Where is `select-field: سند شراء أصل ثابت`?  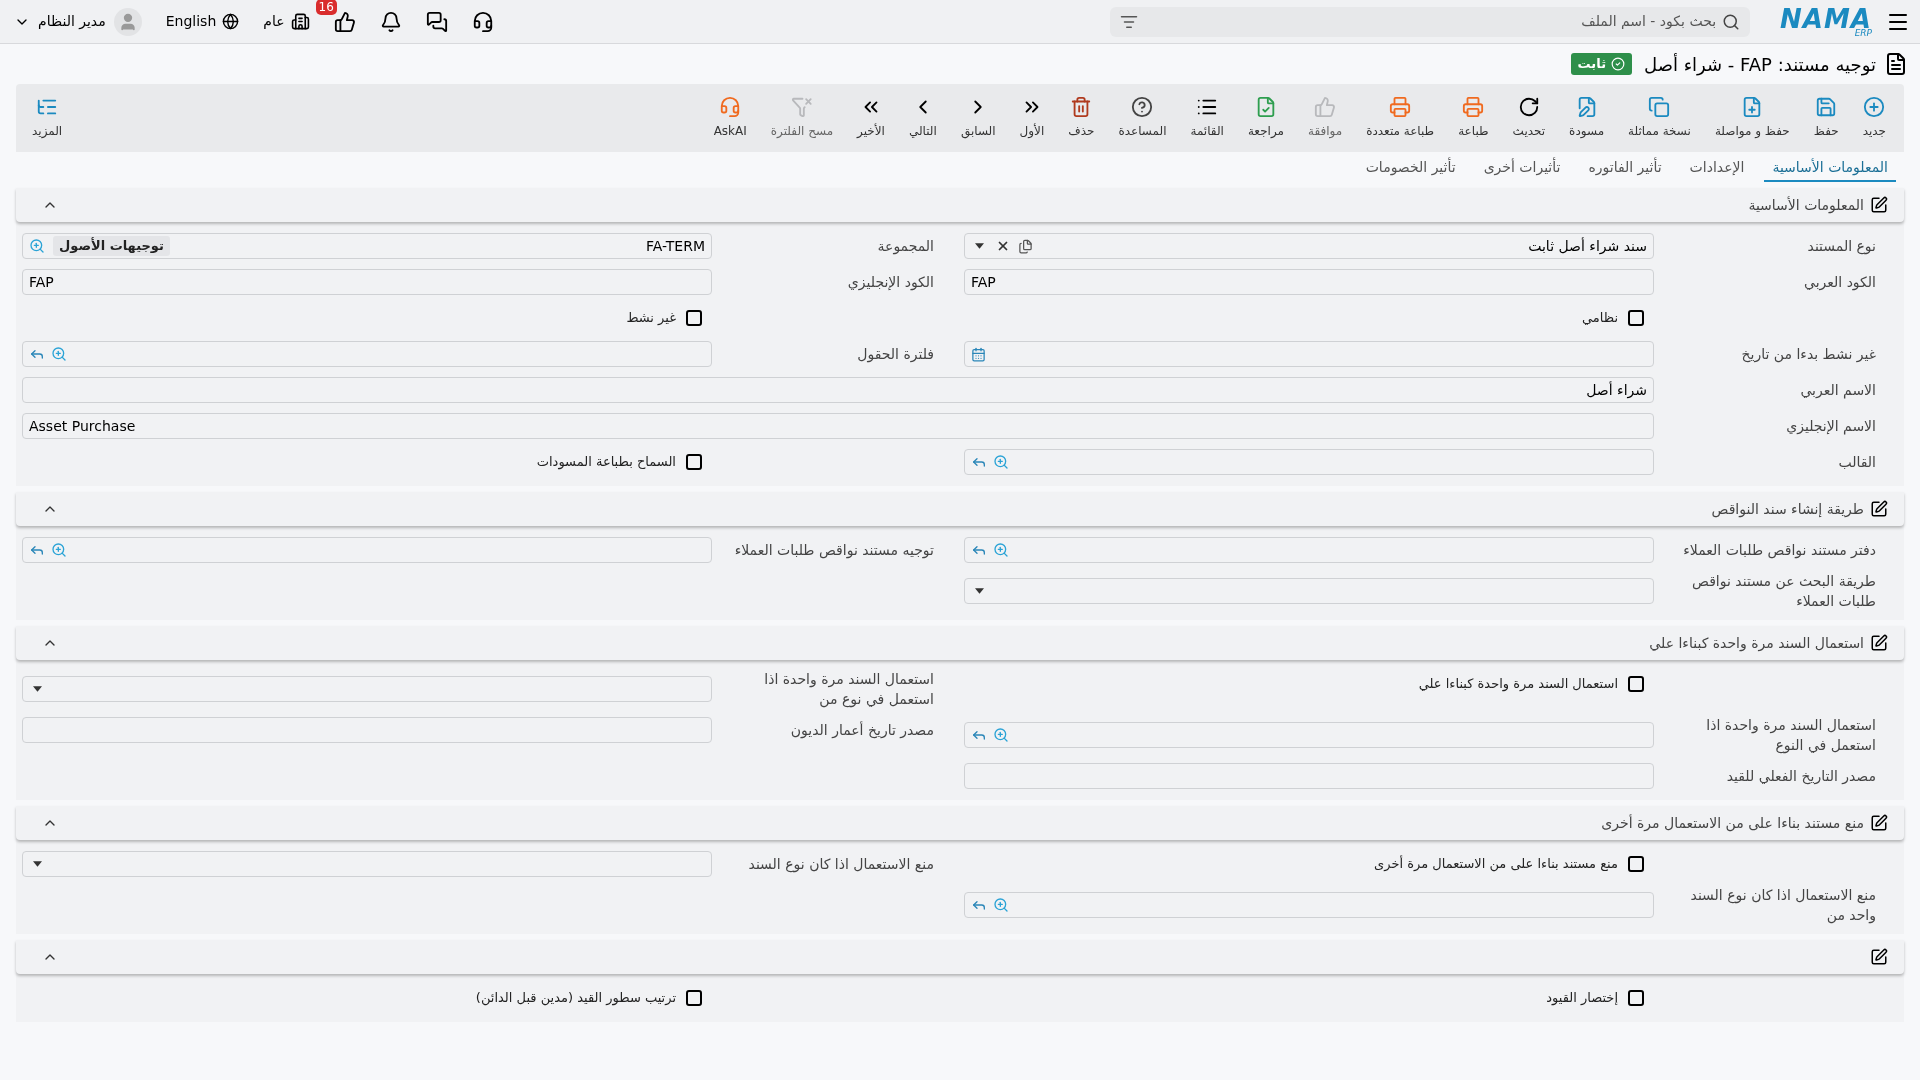
select-field: سند شراء أصل ثابت is located at coordinates (1309, 246).